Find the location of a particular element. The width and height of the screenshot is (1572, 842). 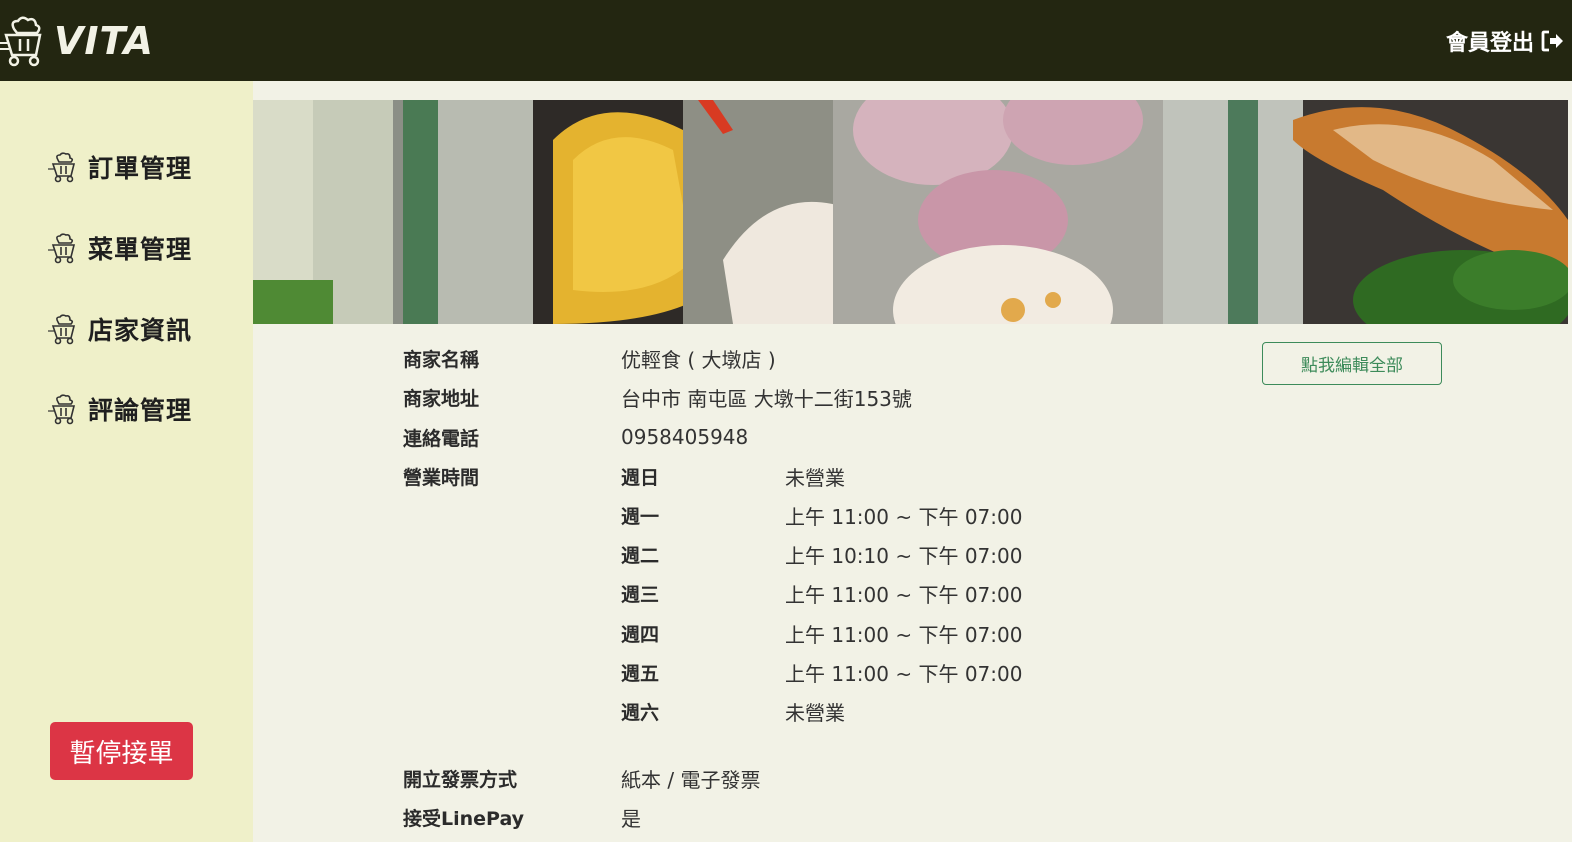

hours-day: 週六 is located at coordinates (640, 712).